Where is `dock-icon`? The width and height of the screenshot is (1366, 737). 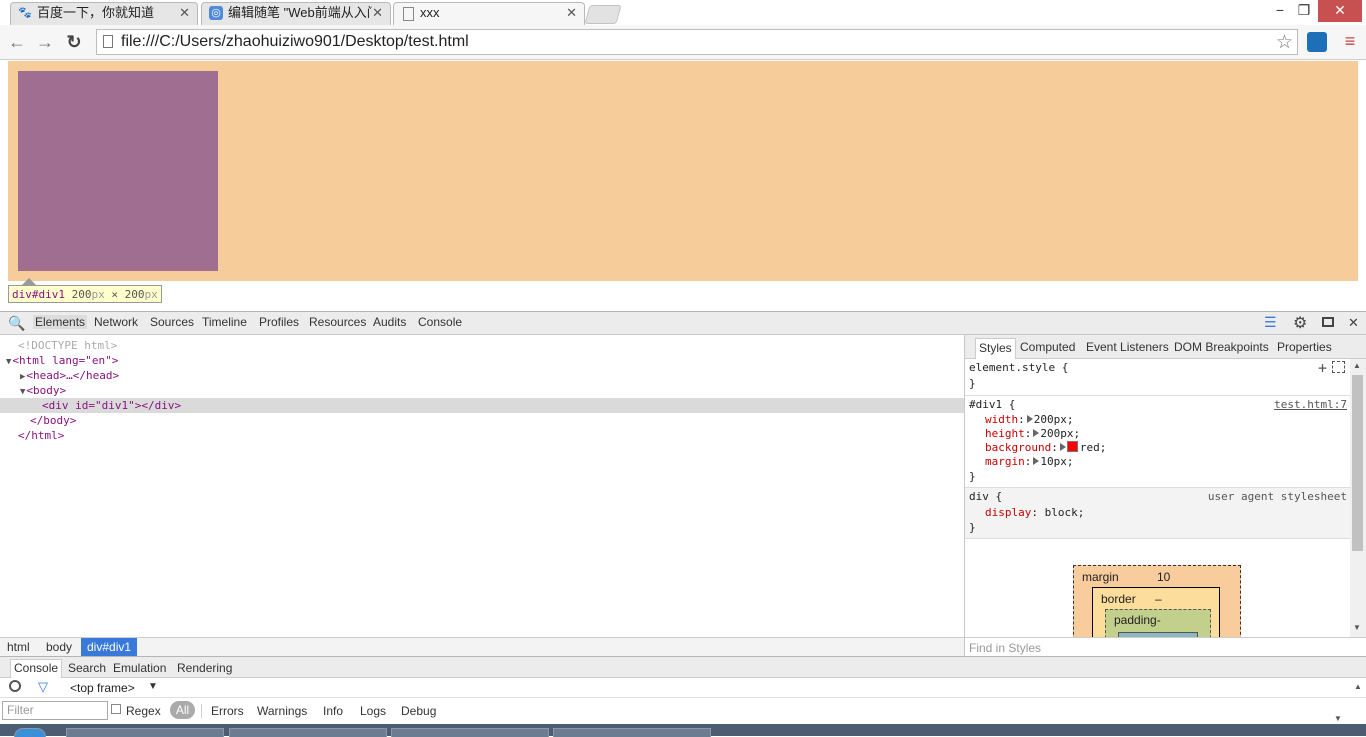
dock-icon is located at coordinates (1328, 322).